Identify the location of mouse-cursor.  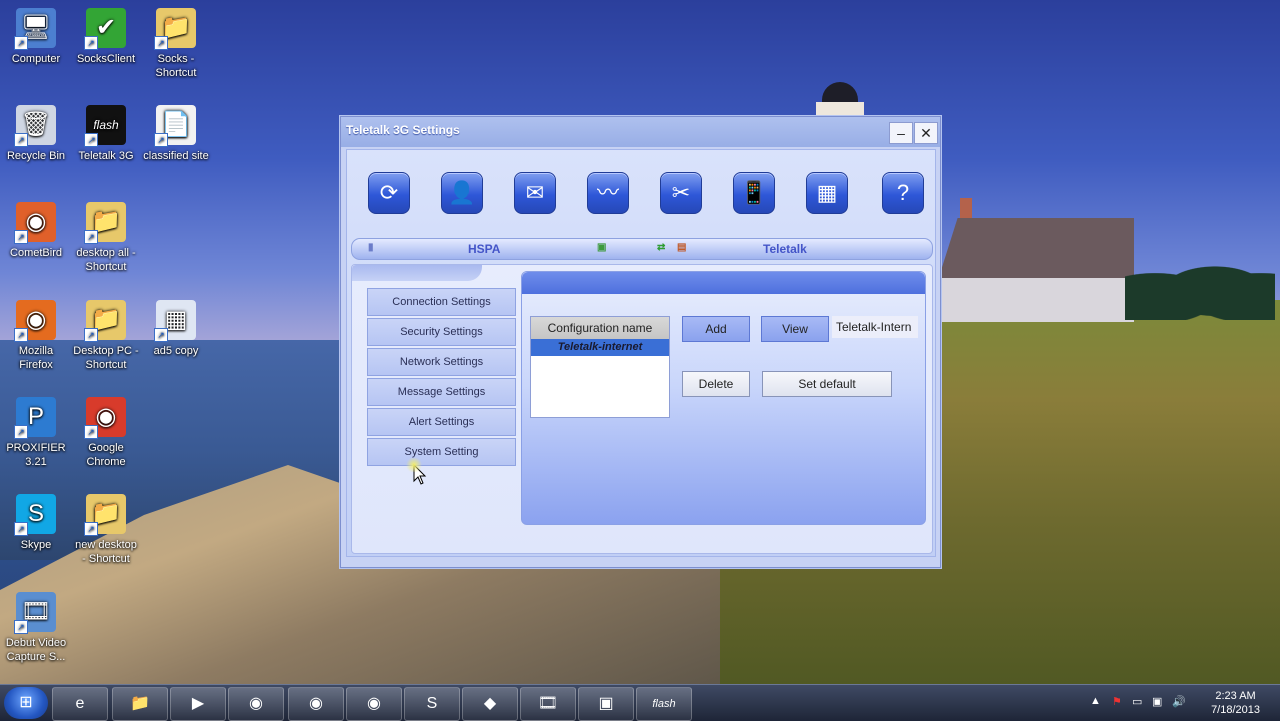
(417, 472).